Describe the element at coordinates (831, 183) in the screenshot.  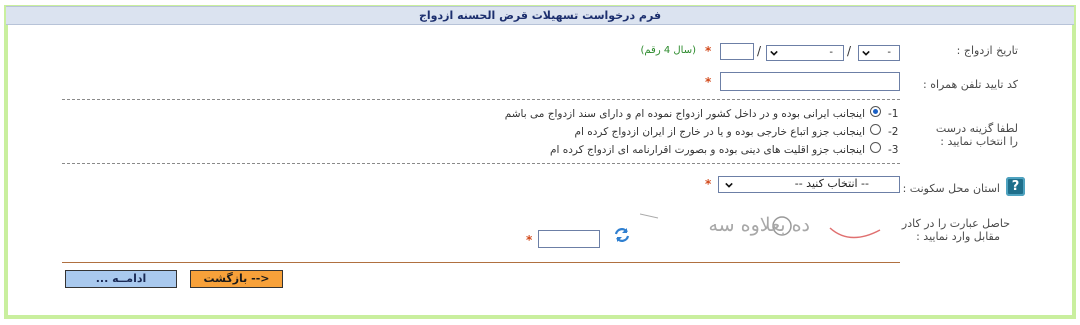
I see `province-selected-value: -- انتخاب کنید --` at that location.